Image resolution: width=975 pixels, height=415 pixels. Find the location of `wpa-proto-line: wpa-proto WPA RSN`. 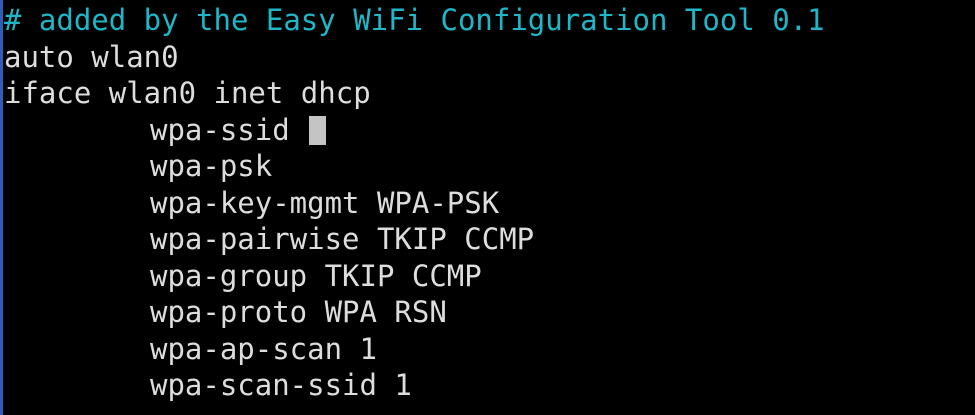

wpa-proto-line: wpa-proto WPA RSN is located at coordinates (298, 312).